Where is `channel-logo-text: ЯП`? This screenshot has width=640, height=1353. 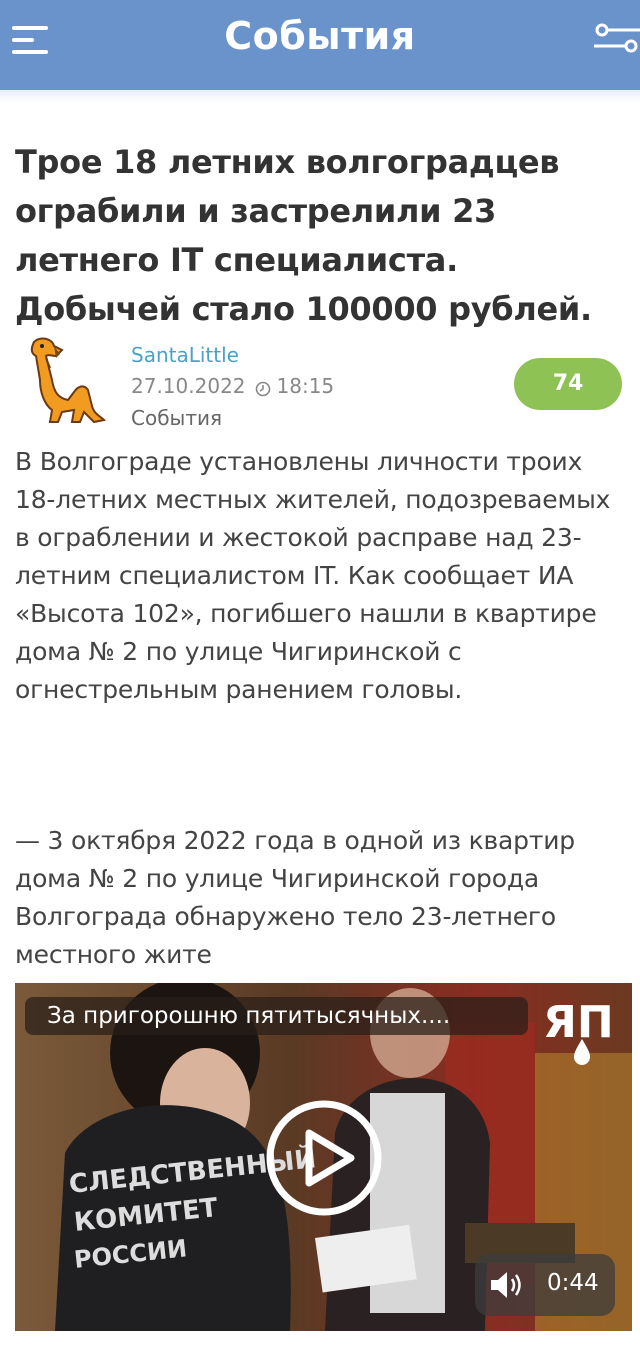
channel-logo-text: ЯП is located at coordinates (578, 1022).